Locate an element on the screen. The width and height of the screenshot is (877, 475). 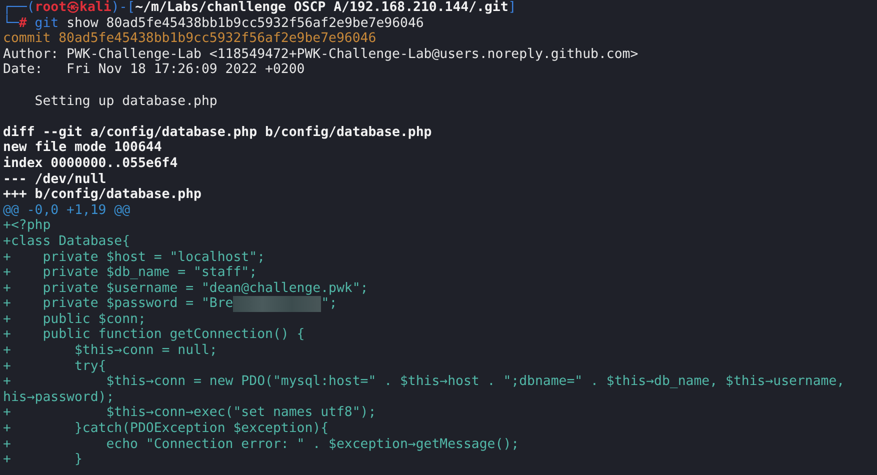
added-code-line: + private $host = "localhost"; is located at coordinates (134, 258).